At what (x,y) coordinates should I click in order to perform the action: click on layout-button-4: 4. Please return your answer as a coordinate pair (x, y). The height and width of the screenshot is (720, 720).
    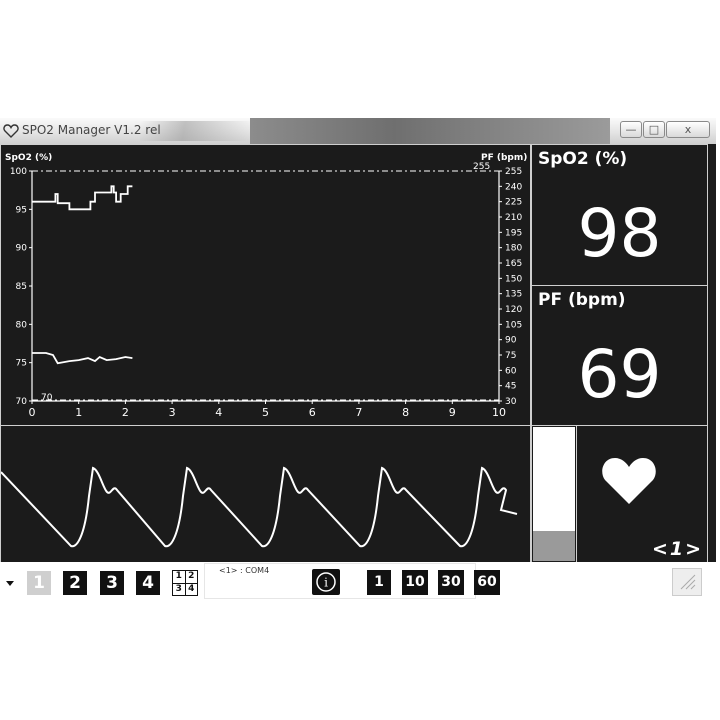
    Looking at the image, I should click on (148, 583).